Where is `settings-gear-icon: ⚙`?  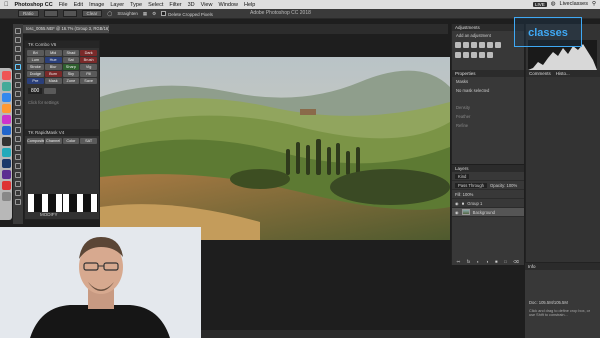 settings-gear-icon: ⚙ is located at coordinates (154, 14).